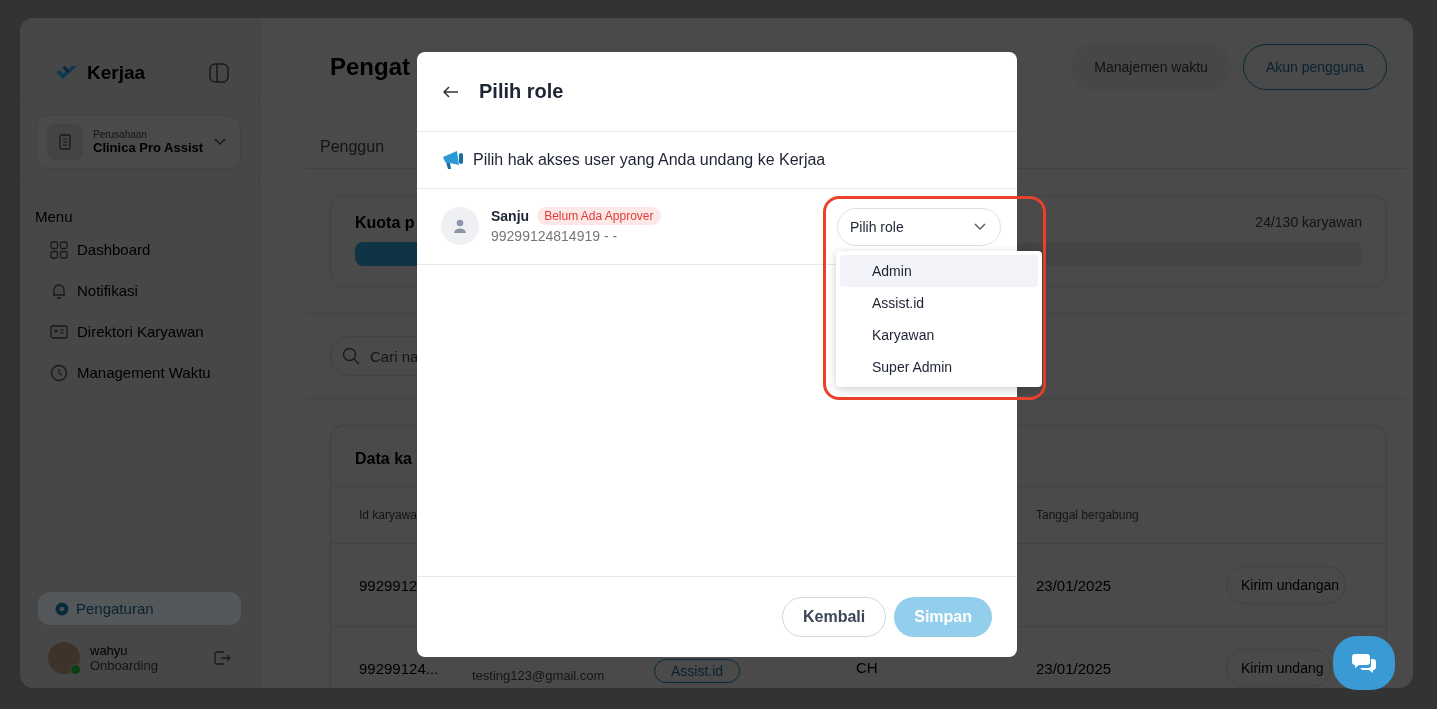 The image size is (1437, 709). Describe the element at coordinates (453, 160) in the screenshot. I see `megaphone-icon` at that location.